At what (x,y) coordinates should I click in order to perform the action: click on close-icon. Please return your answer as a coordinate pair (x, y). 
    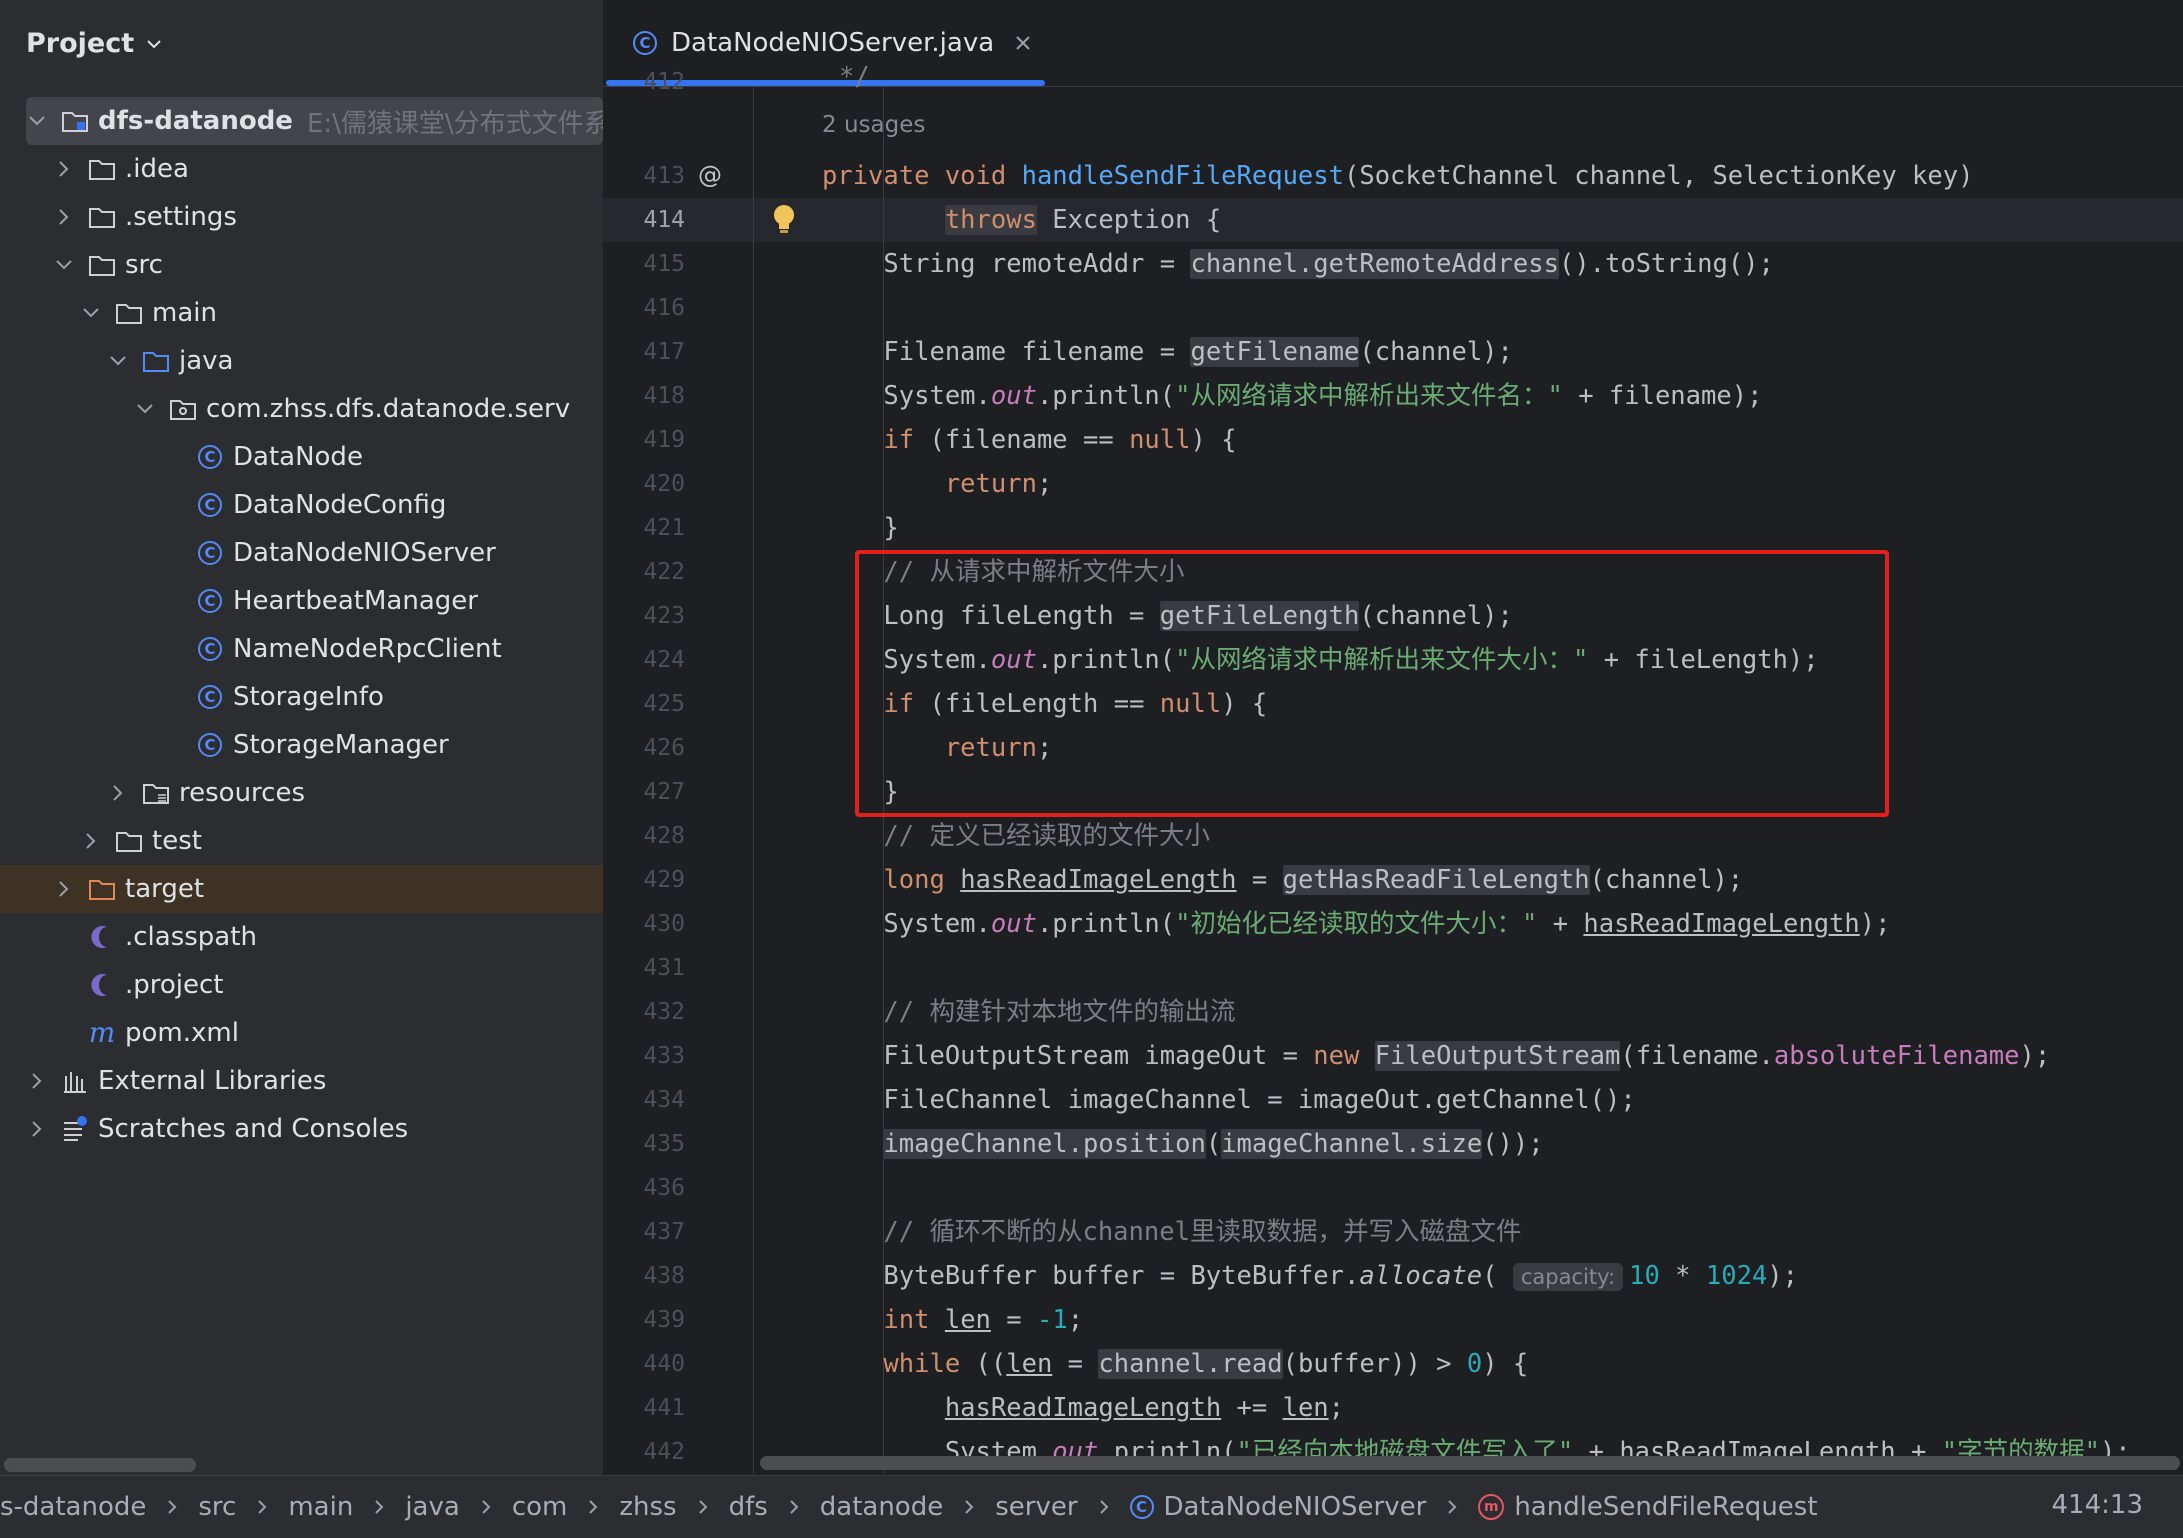
    Looking at the image, I should click on (1023, 43).